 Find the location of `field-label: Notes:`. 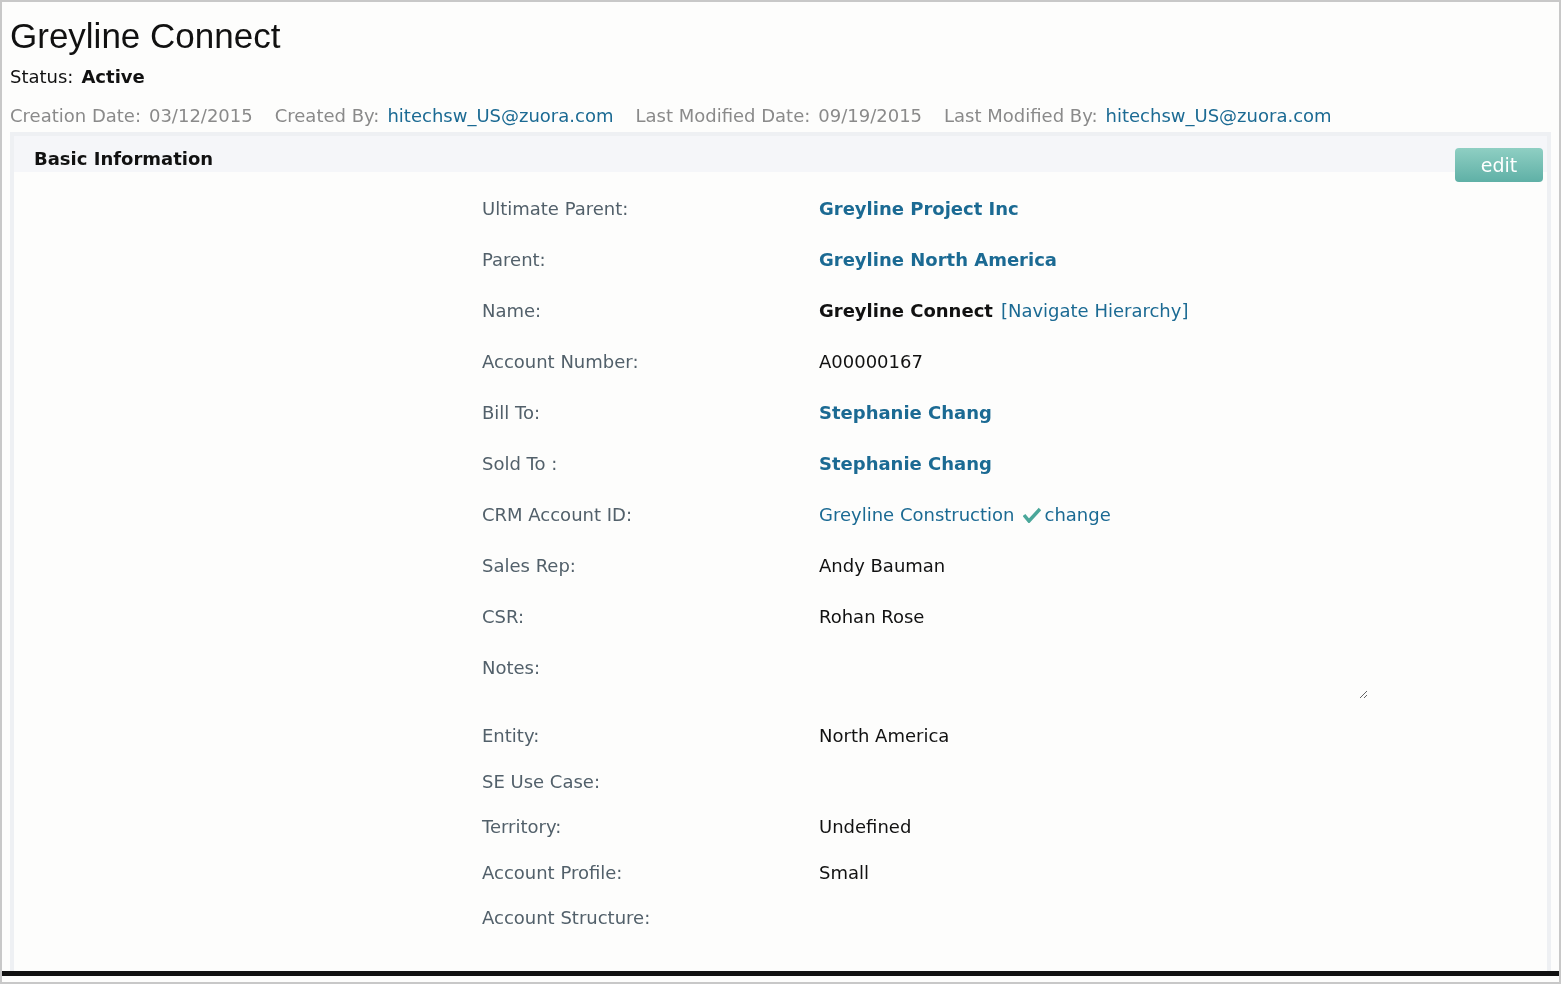

field-label: Notes: is located at coordinates (512, 667).